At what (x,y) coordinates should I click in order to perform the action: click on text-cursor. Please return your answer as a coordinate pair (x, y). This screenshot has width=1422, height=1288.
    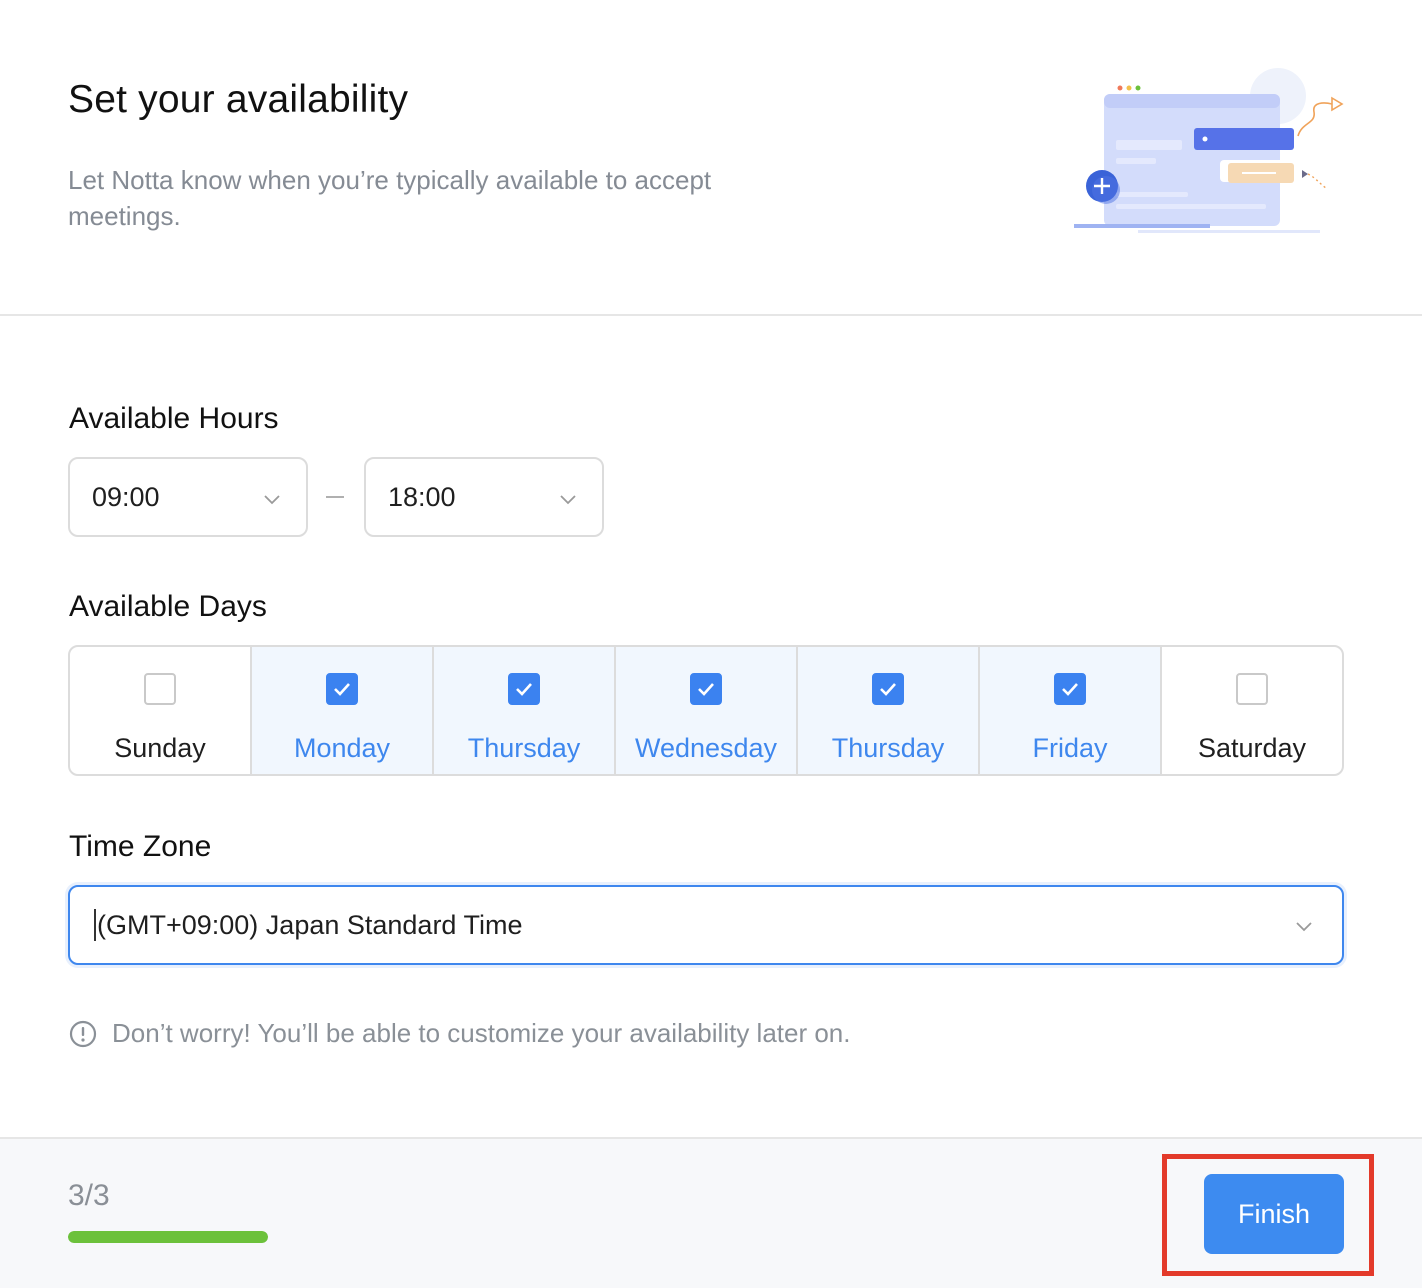
    Looking at the image, I should click on (95, 925).